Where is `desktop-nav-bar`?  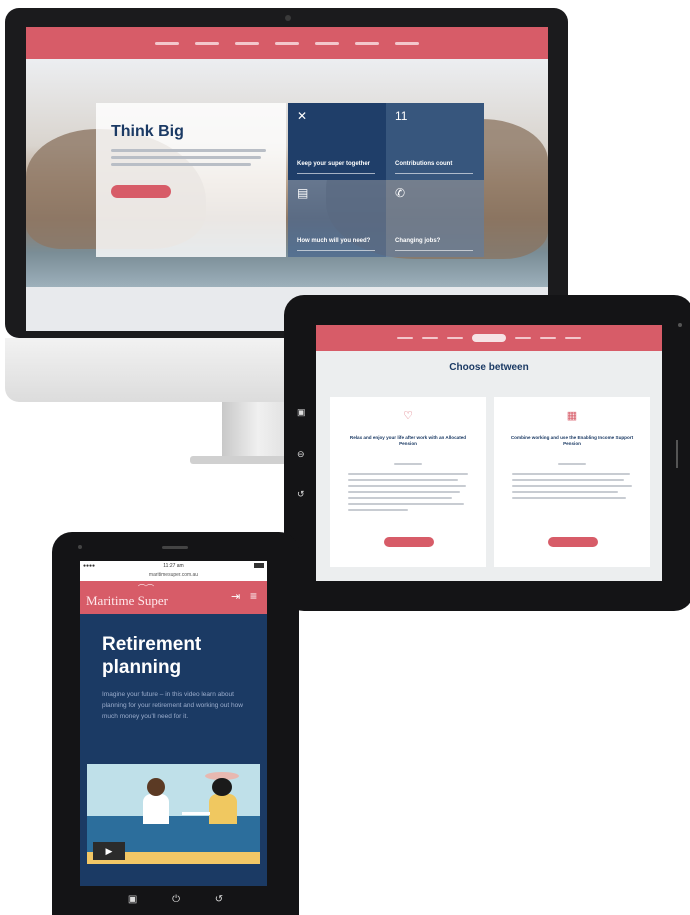
desktop-nav-bar is located at coordinates (287, 43).